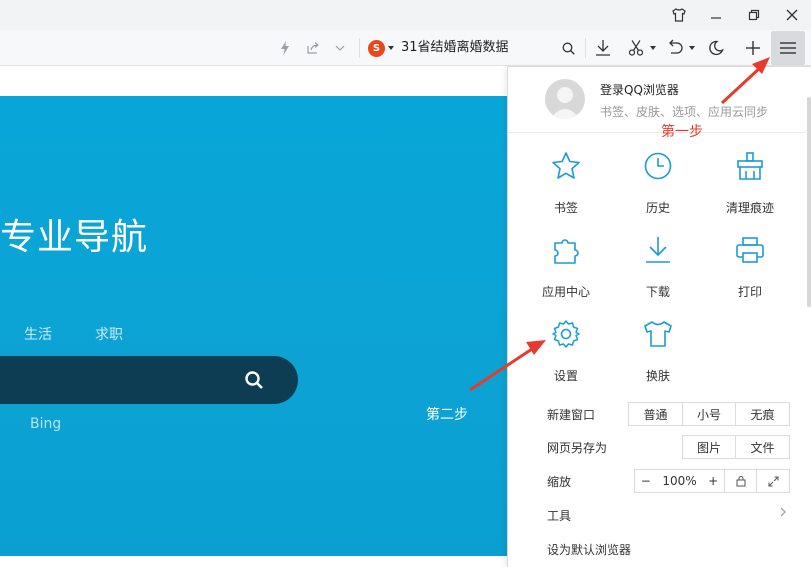 This screenshot has width=811, height=567. I want to click on chevron-right-icon, so click(783, 513).